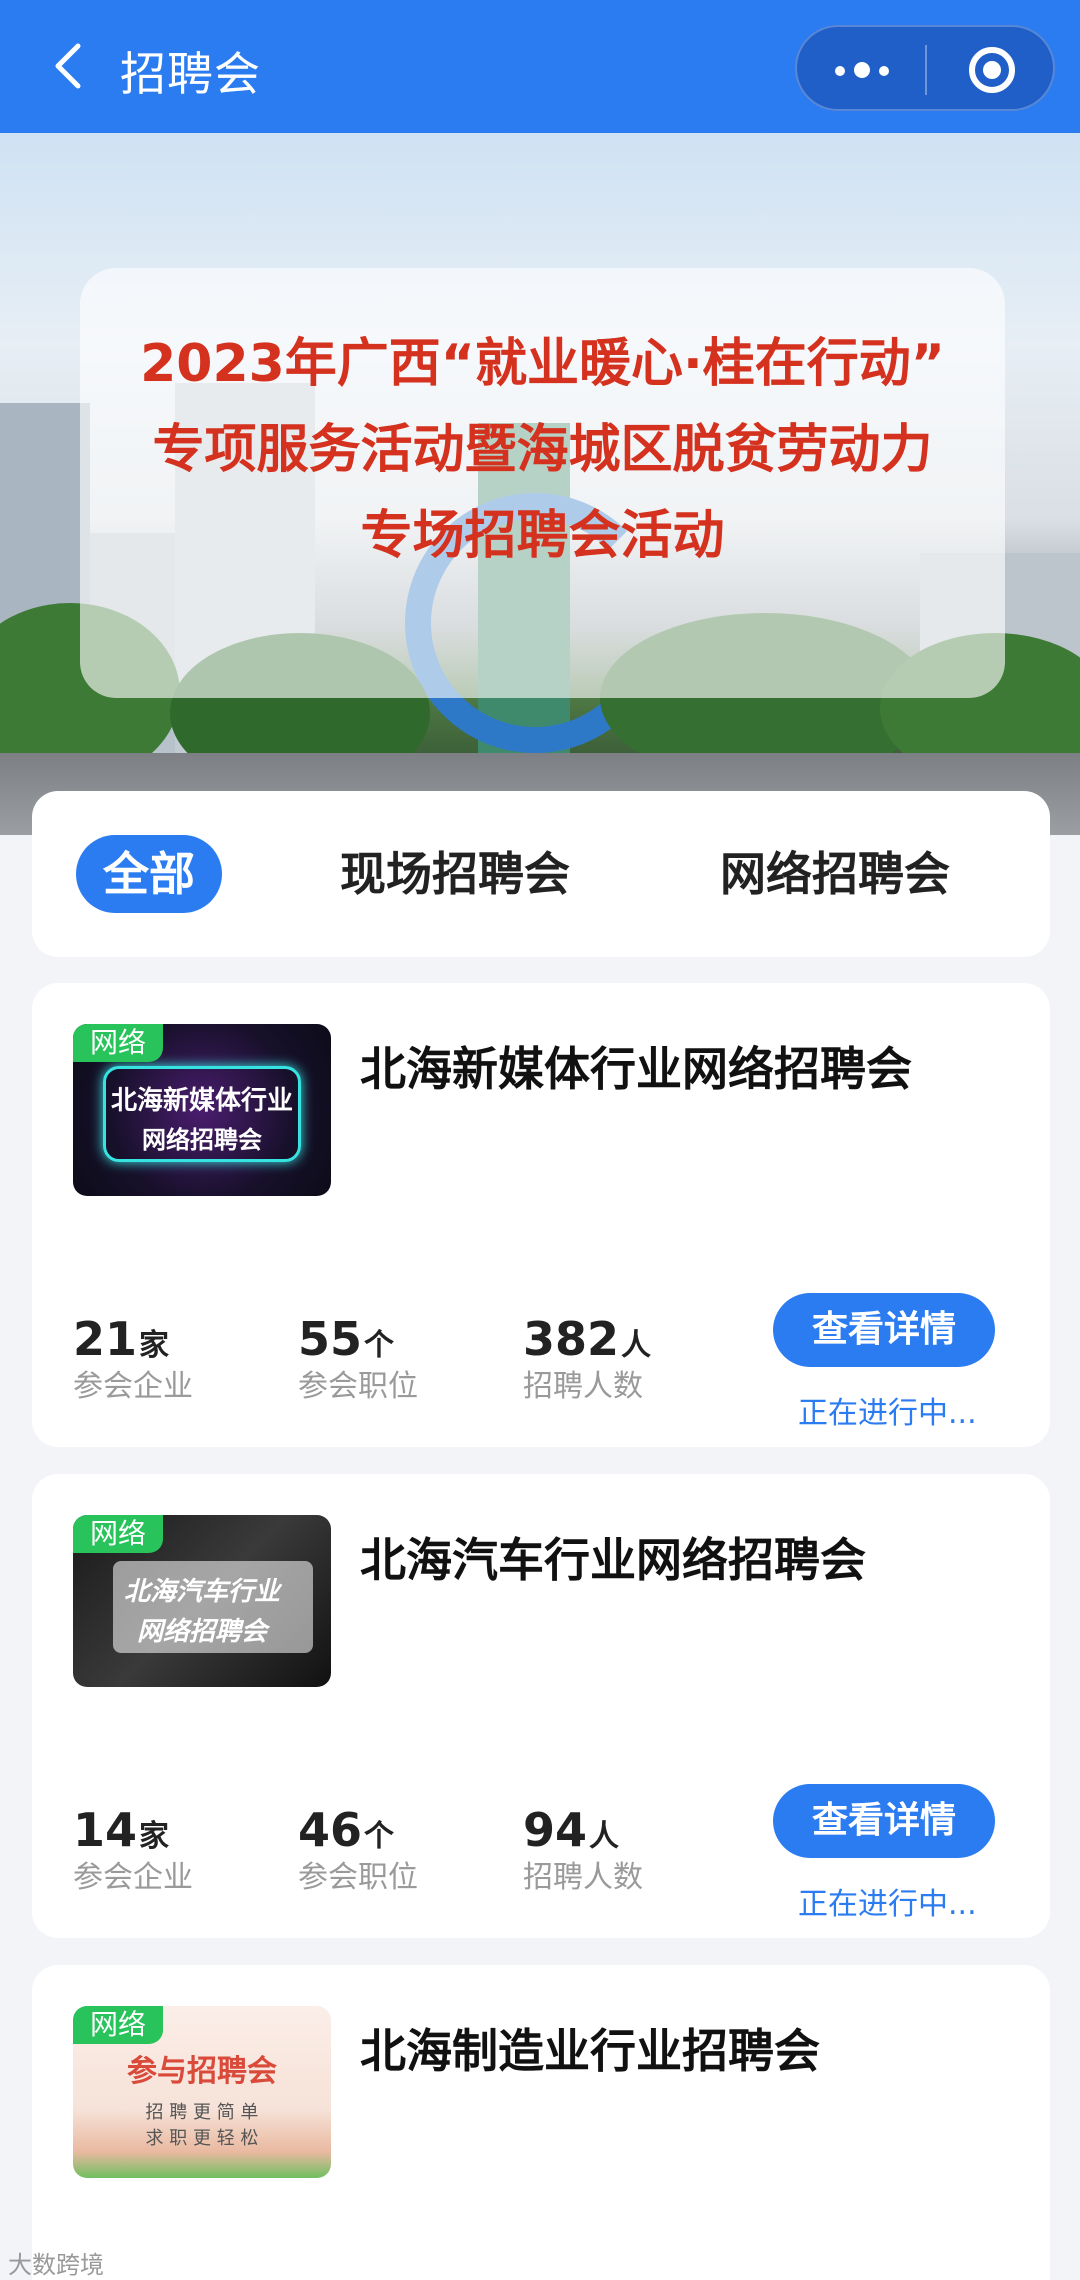 This screenshot has height=2280, width=1080. I want to click on stat-companies: 21家 参会企业, so click(133, 1361).